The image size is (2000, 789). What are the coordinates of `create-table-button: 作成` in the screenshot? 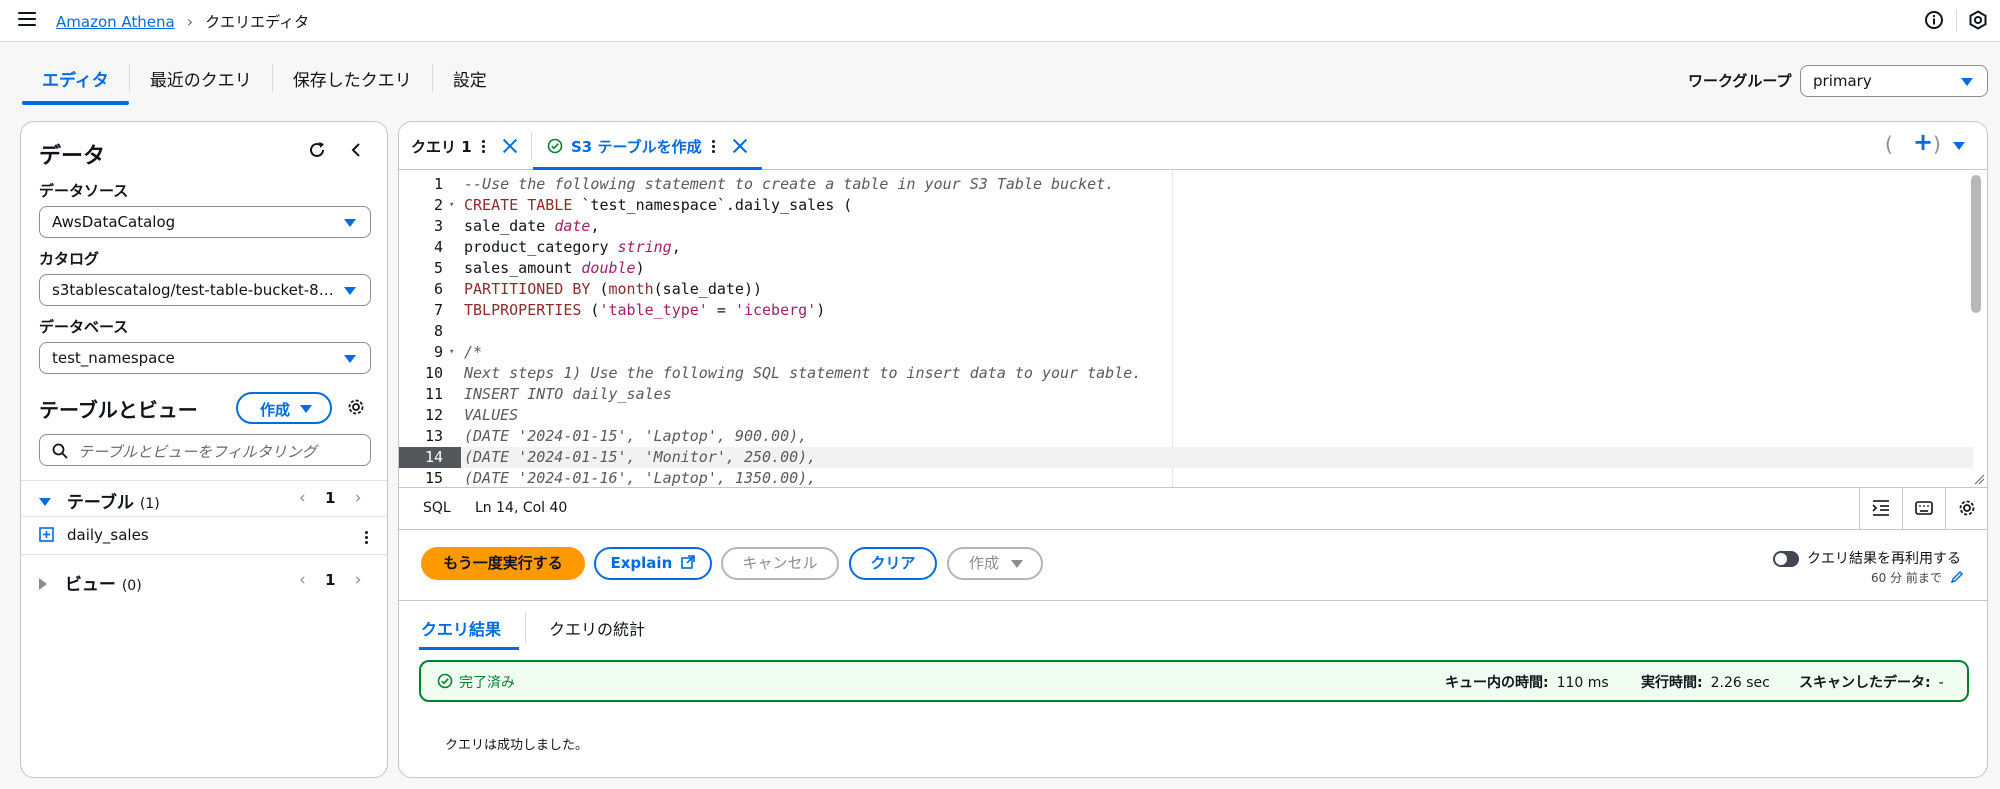 It's located at (284, 408).